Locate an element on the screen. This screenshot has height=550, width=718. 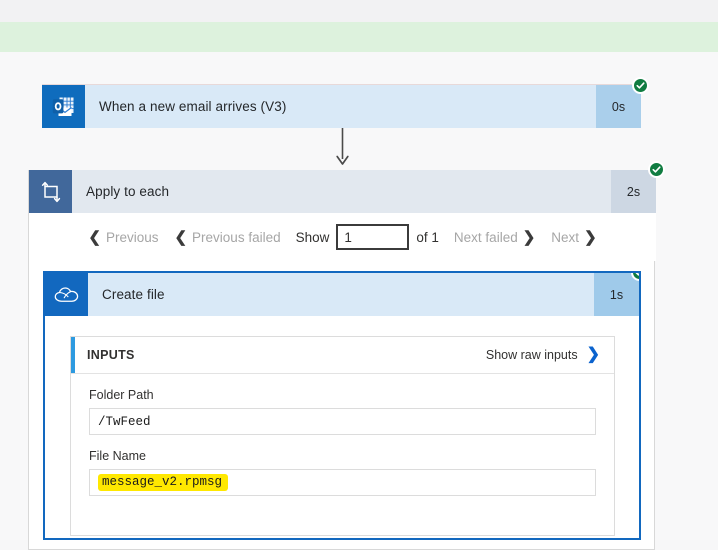
pager-previous-failed-label: Previous failed is located at coordinates (236, 237).